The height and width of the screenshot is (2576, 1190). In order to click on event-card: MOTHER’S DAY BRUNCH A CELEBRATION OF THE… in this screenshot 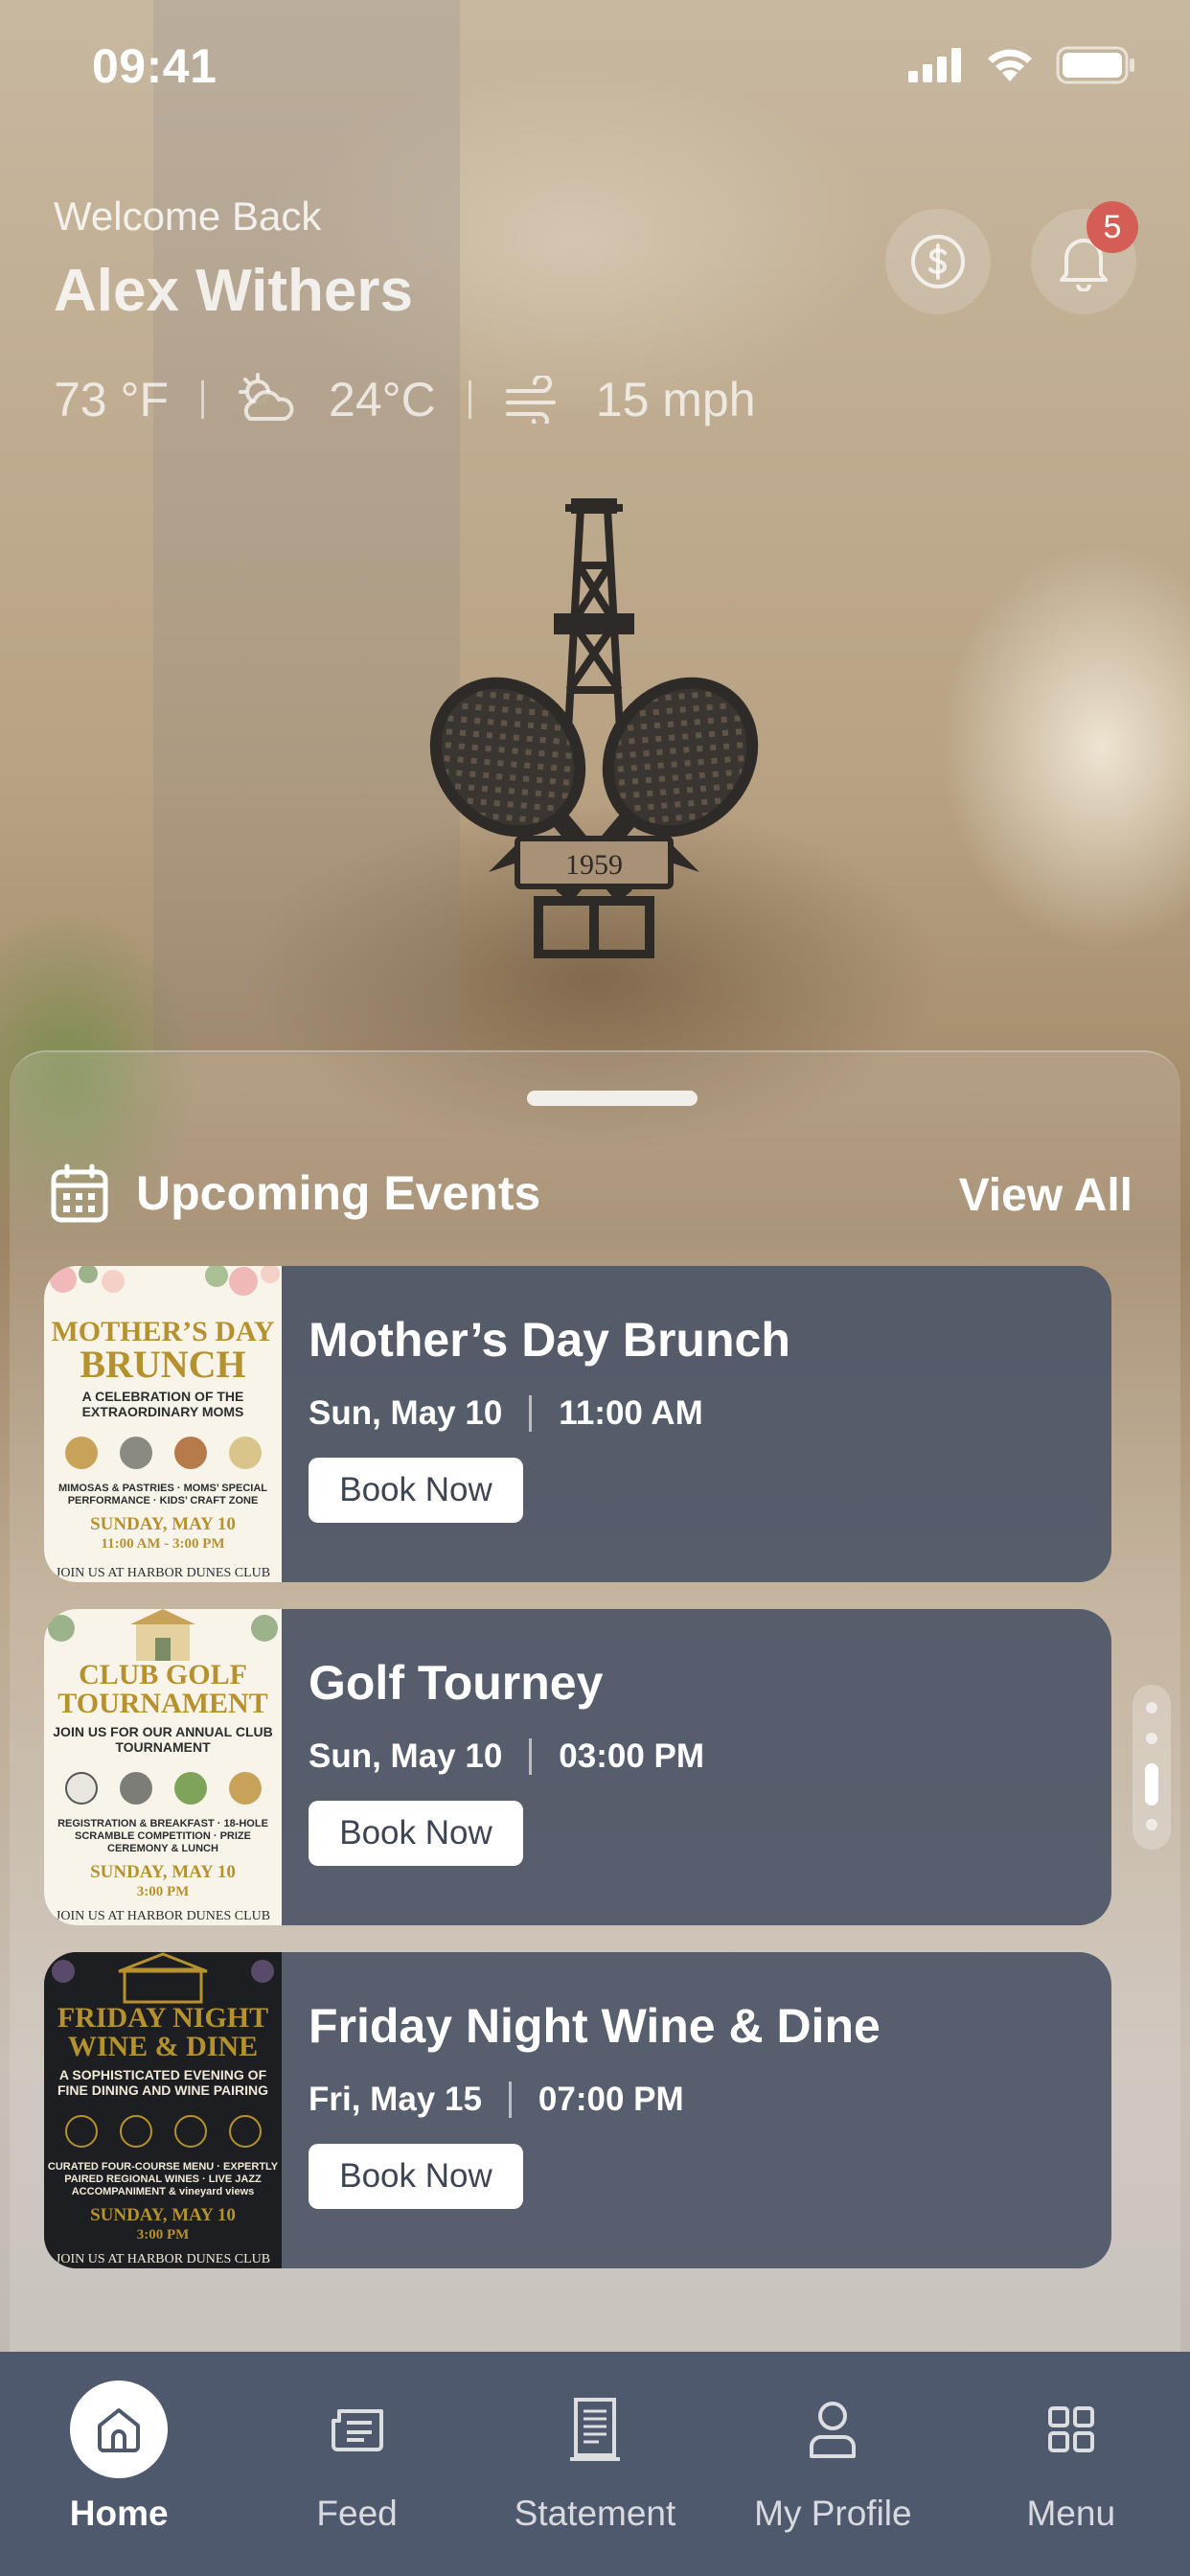, I will do `click(577, 1424)`.